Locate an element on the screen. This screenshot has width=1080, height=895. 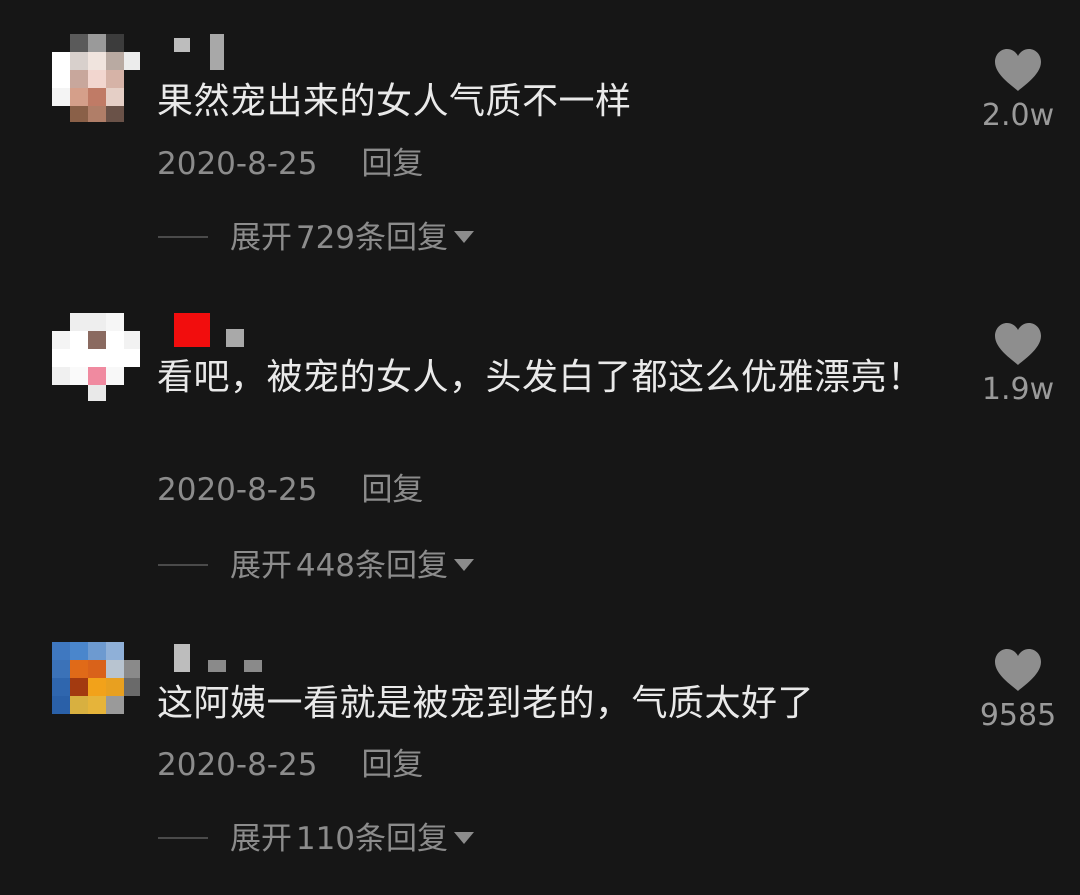
expand-replies-button: 展开 110条回复 is located at coordinates (316, 839).